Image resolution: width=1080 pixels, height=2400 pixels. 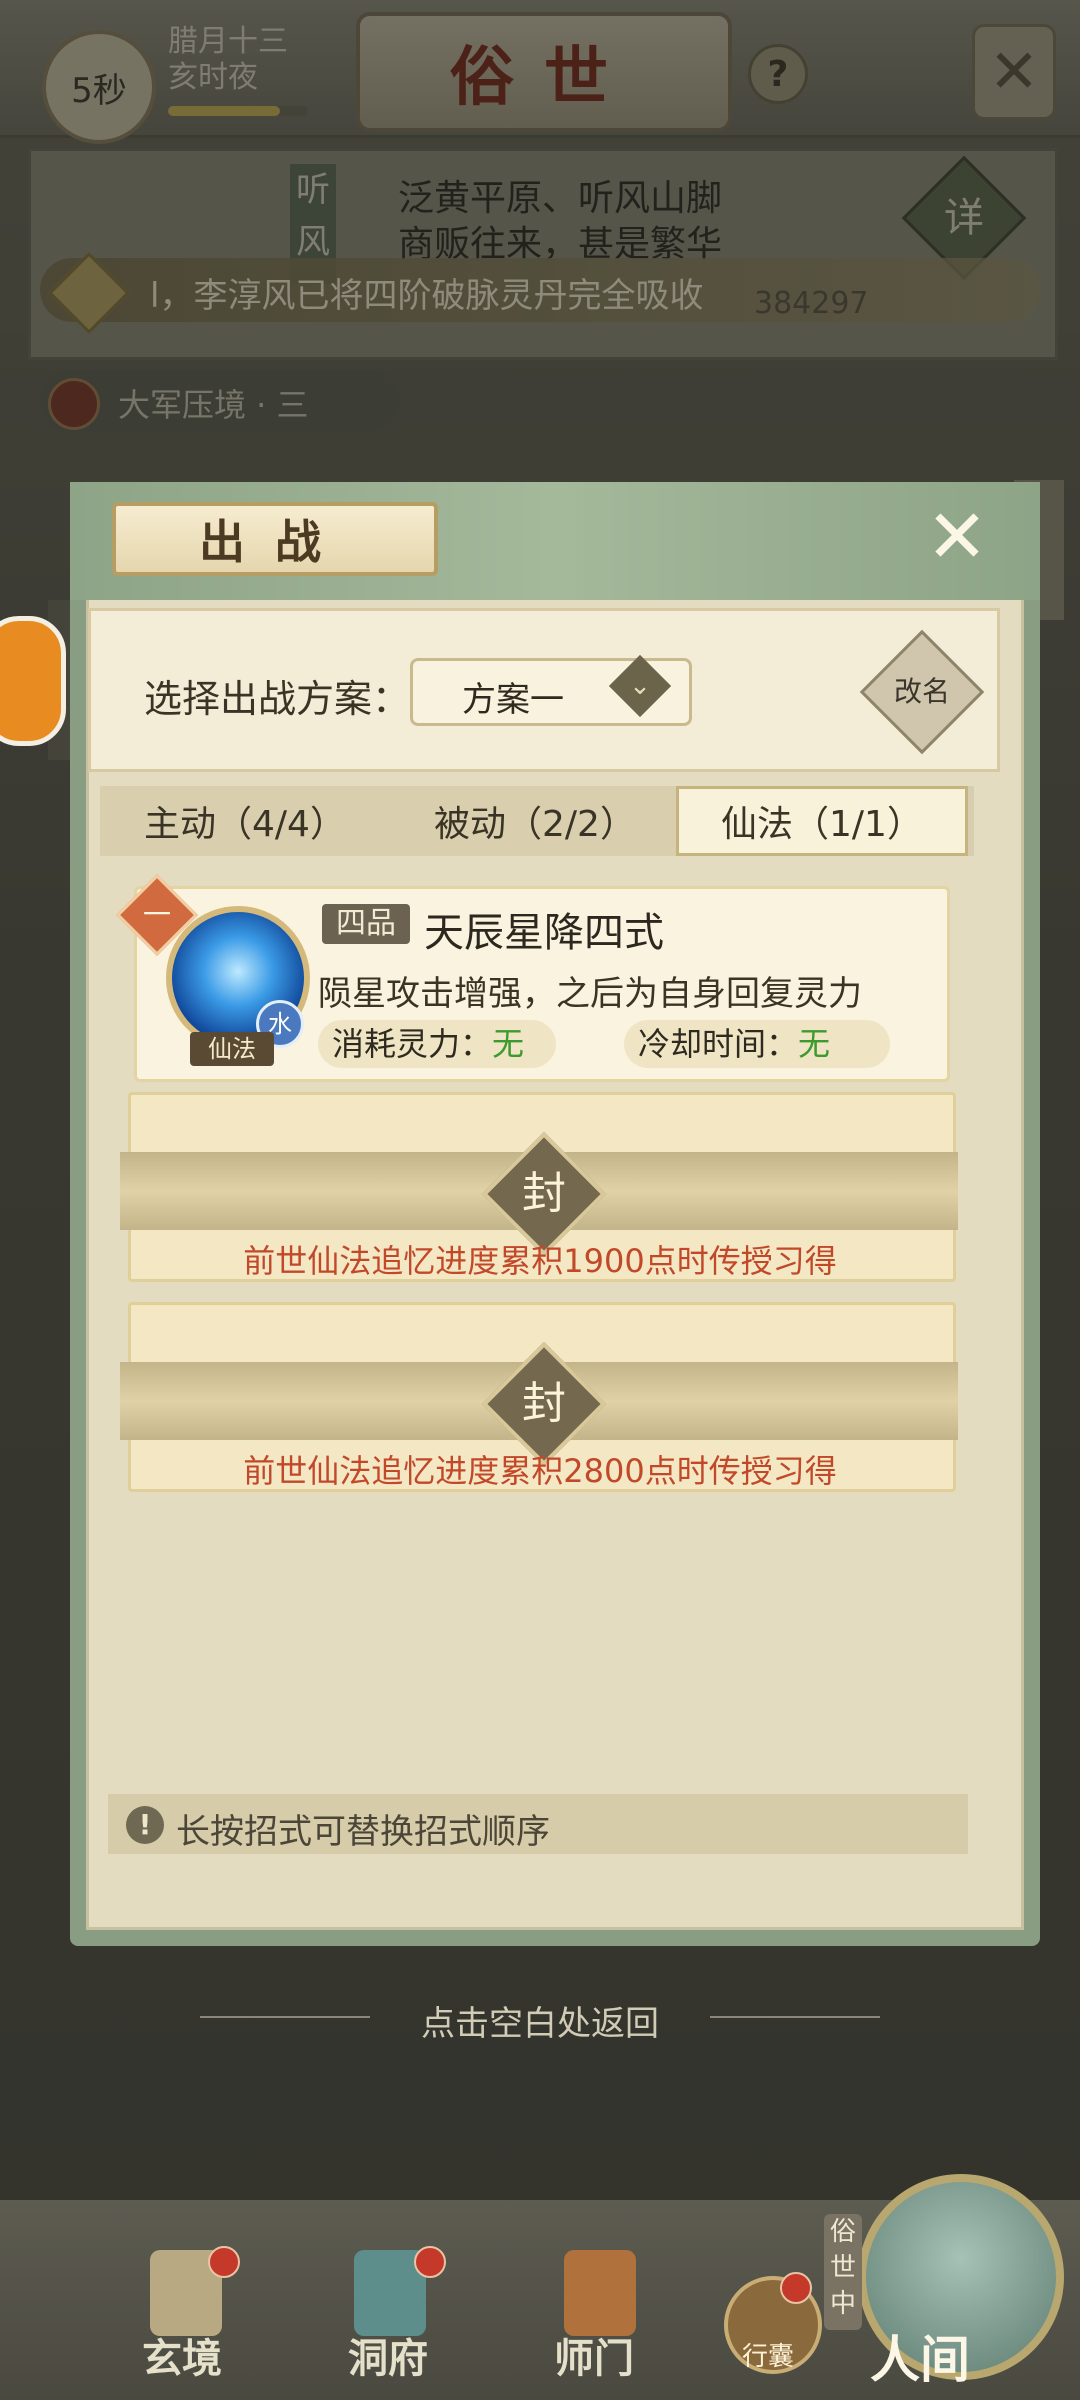 What do you see at coordinates (814, 1044) in the screenshot?
I see `cooldown-value: 无` at bounding box center [814, 1044].